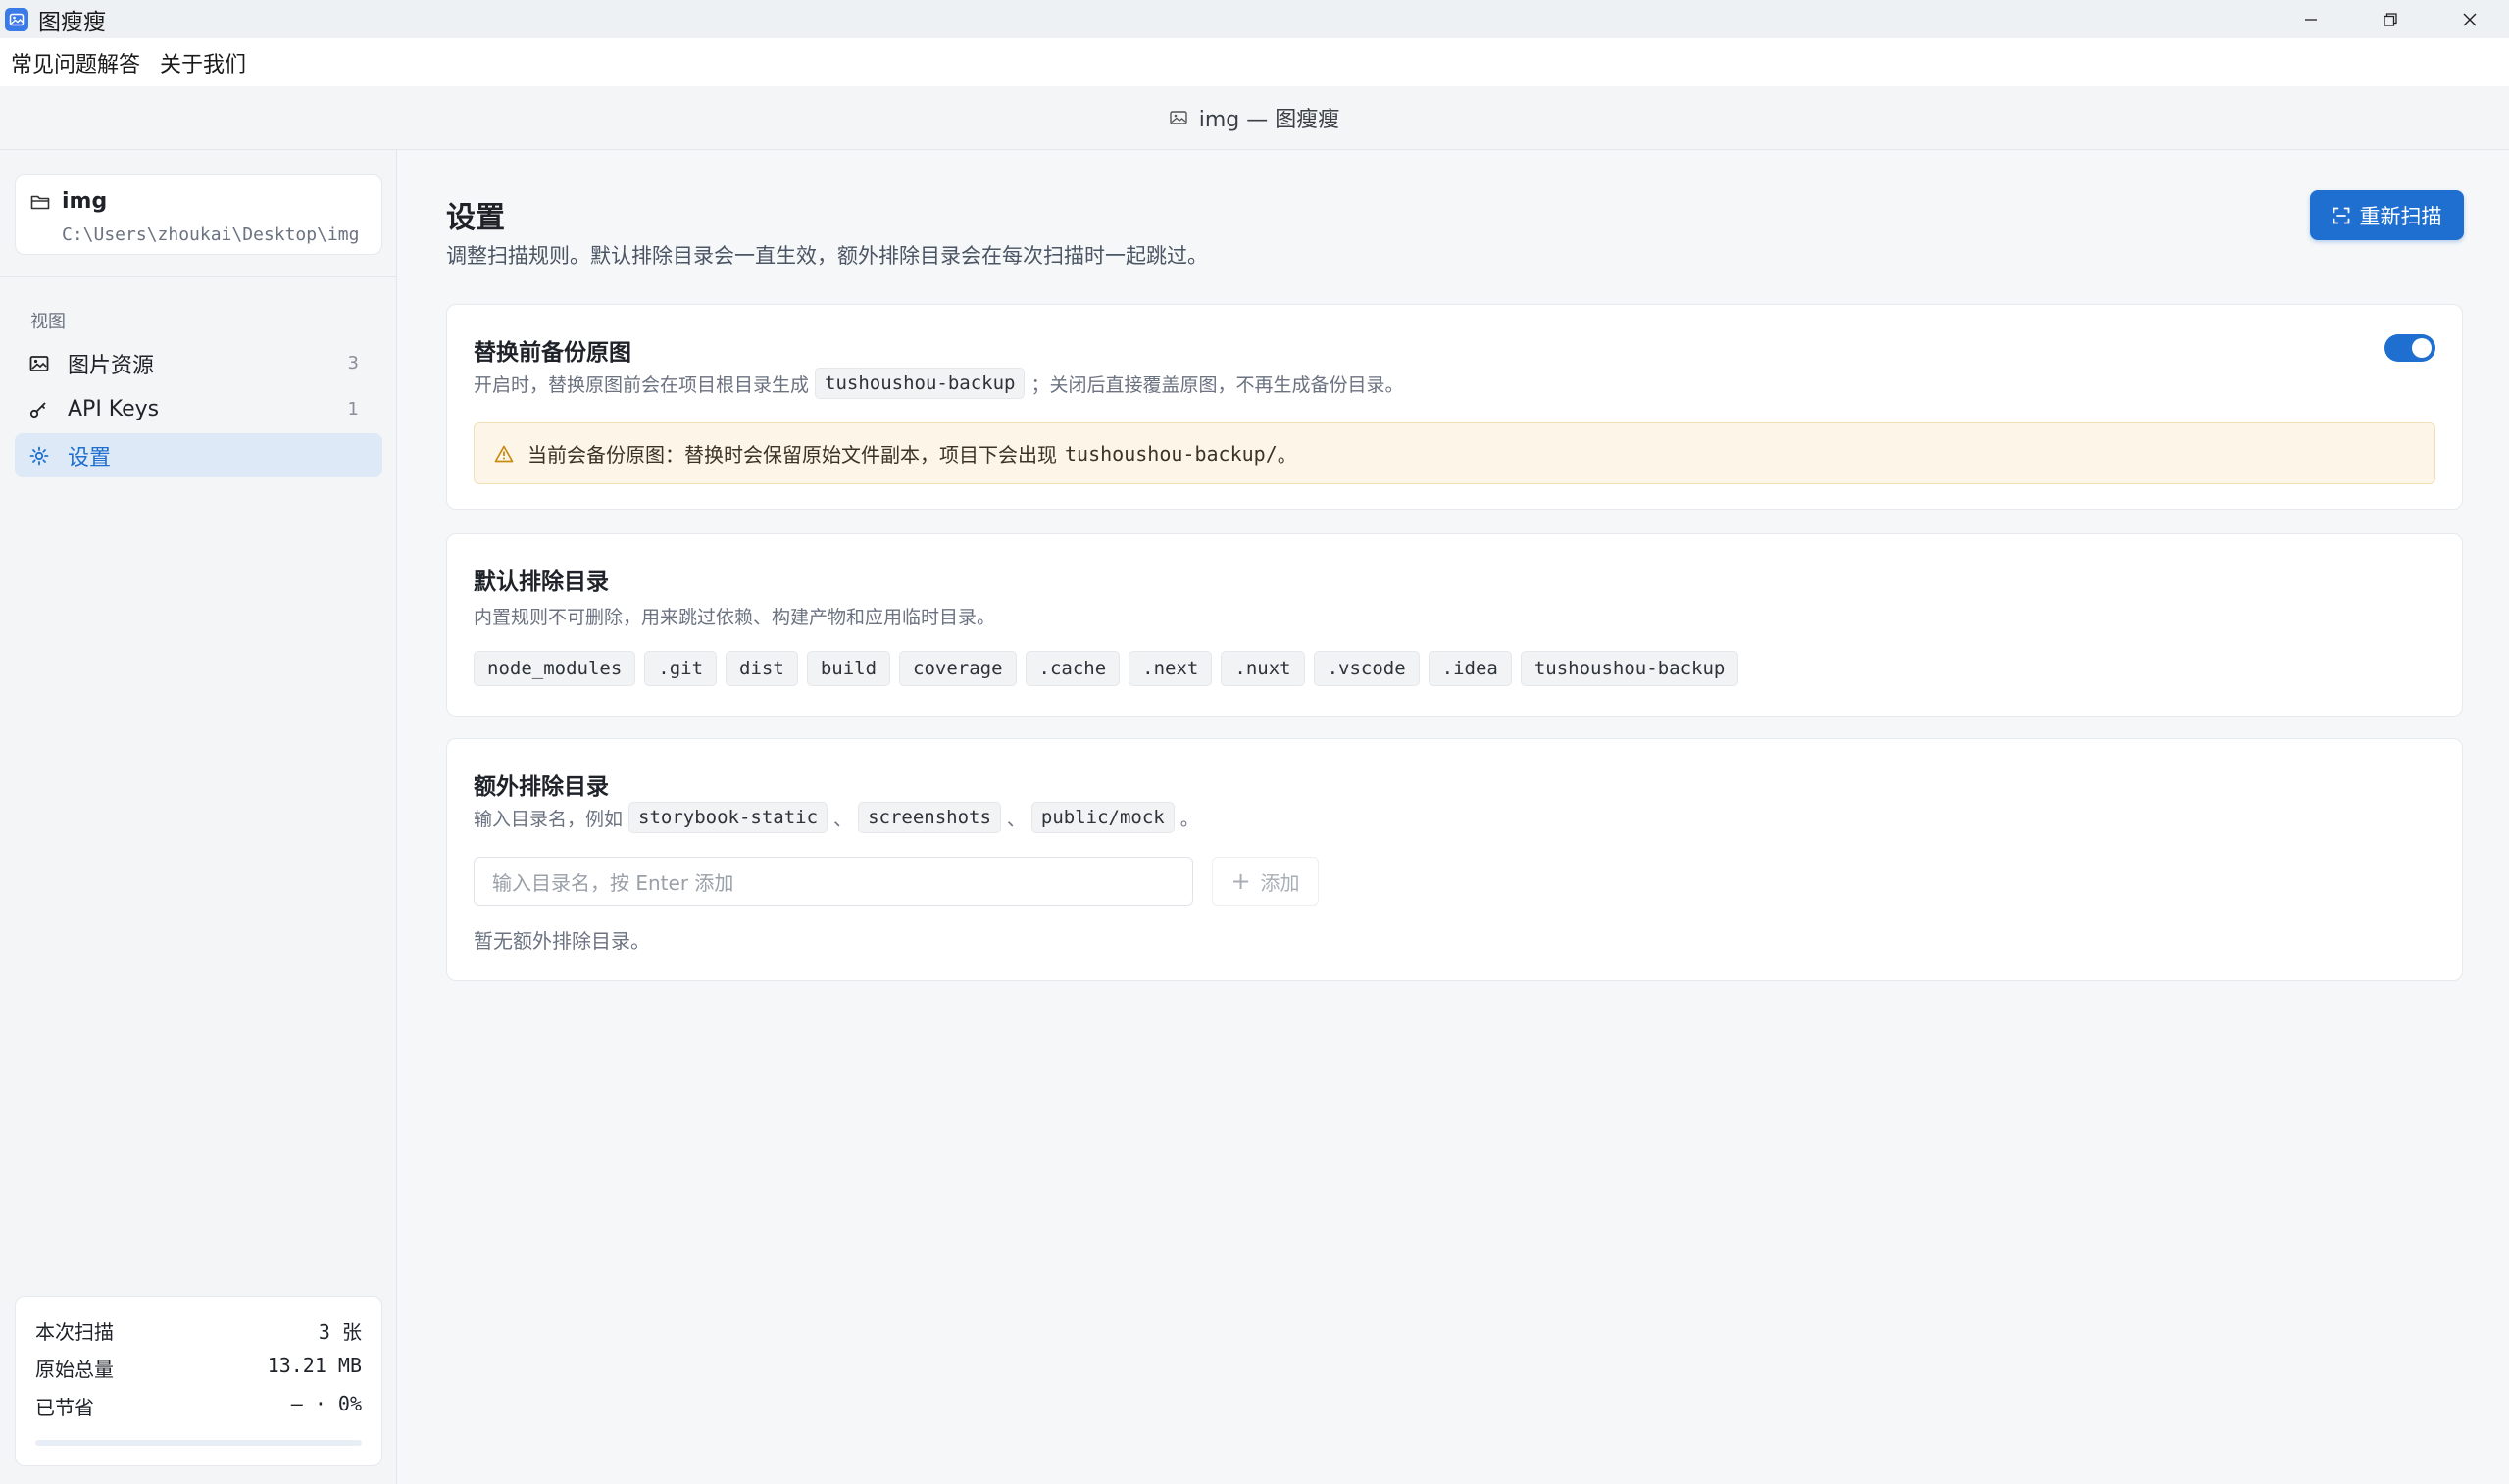 The image size is (2509, 1484). What do you see at coordinates (2387, 215) in the screenshot?
I see `rescan-button: 重新扫描` at bounding box center [2387, 215].